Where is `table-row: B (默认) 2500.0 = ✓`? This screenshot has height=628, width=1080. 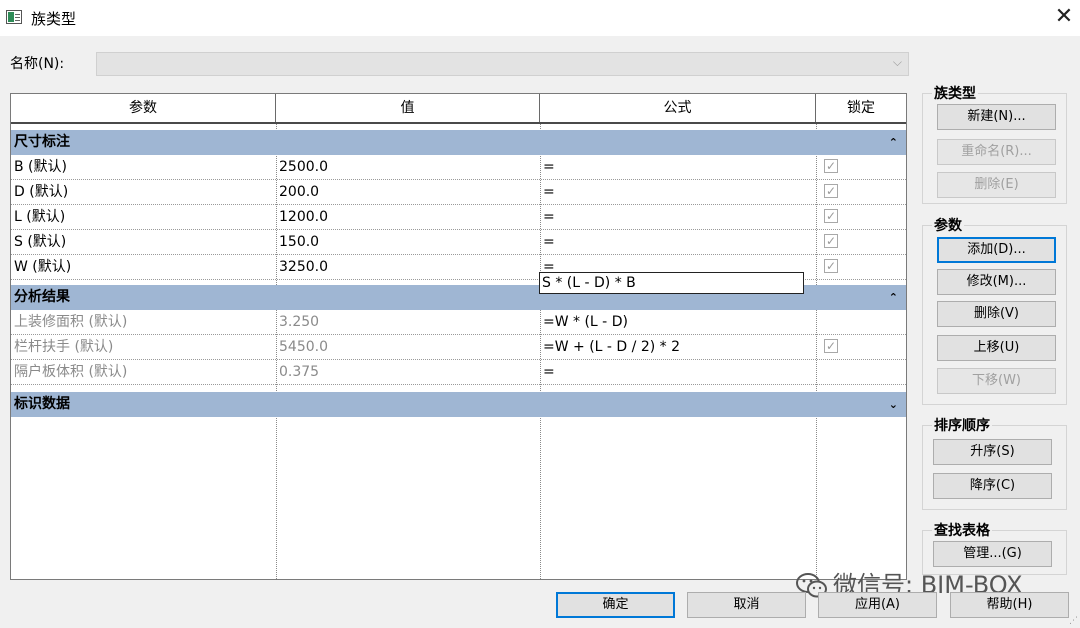 table-row: B (默认) 2500.0 = ✓ is located at coordinates (458, 167).